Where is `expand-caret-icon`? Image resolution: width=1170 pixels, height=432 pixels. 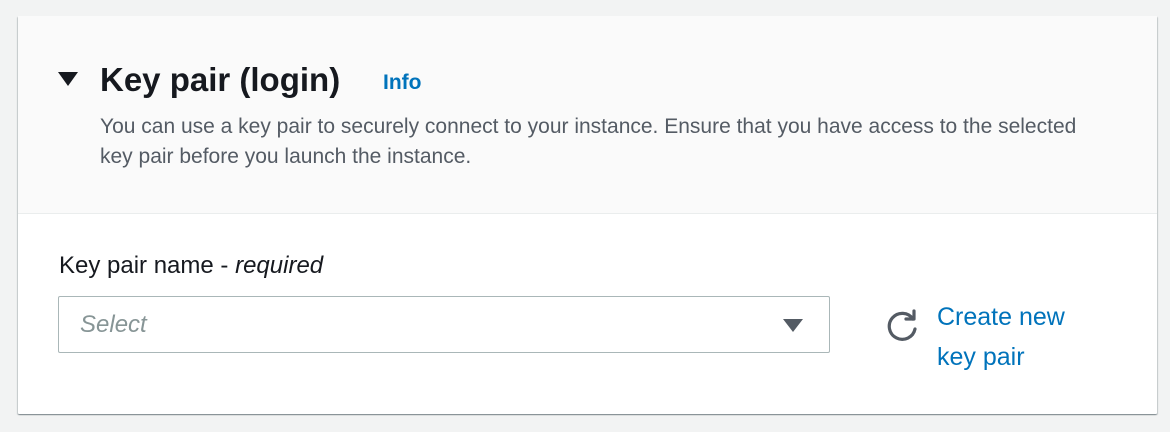
expand-caret-icon is located at coordinates (68, 79).